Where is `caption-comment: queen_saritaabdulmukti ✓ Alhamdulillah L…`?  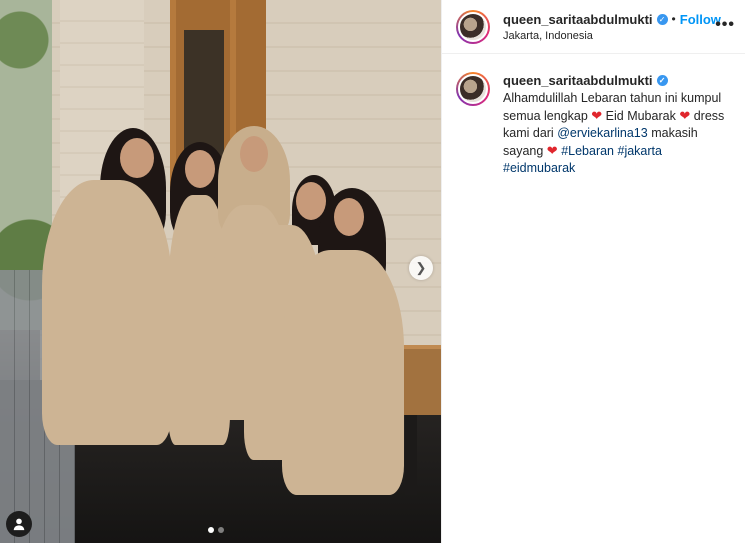
caption-comment: queen_saritaabdulmukti ✓ Alhamdulillah L… is located at coordinates (593, 115).